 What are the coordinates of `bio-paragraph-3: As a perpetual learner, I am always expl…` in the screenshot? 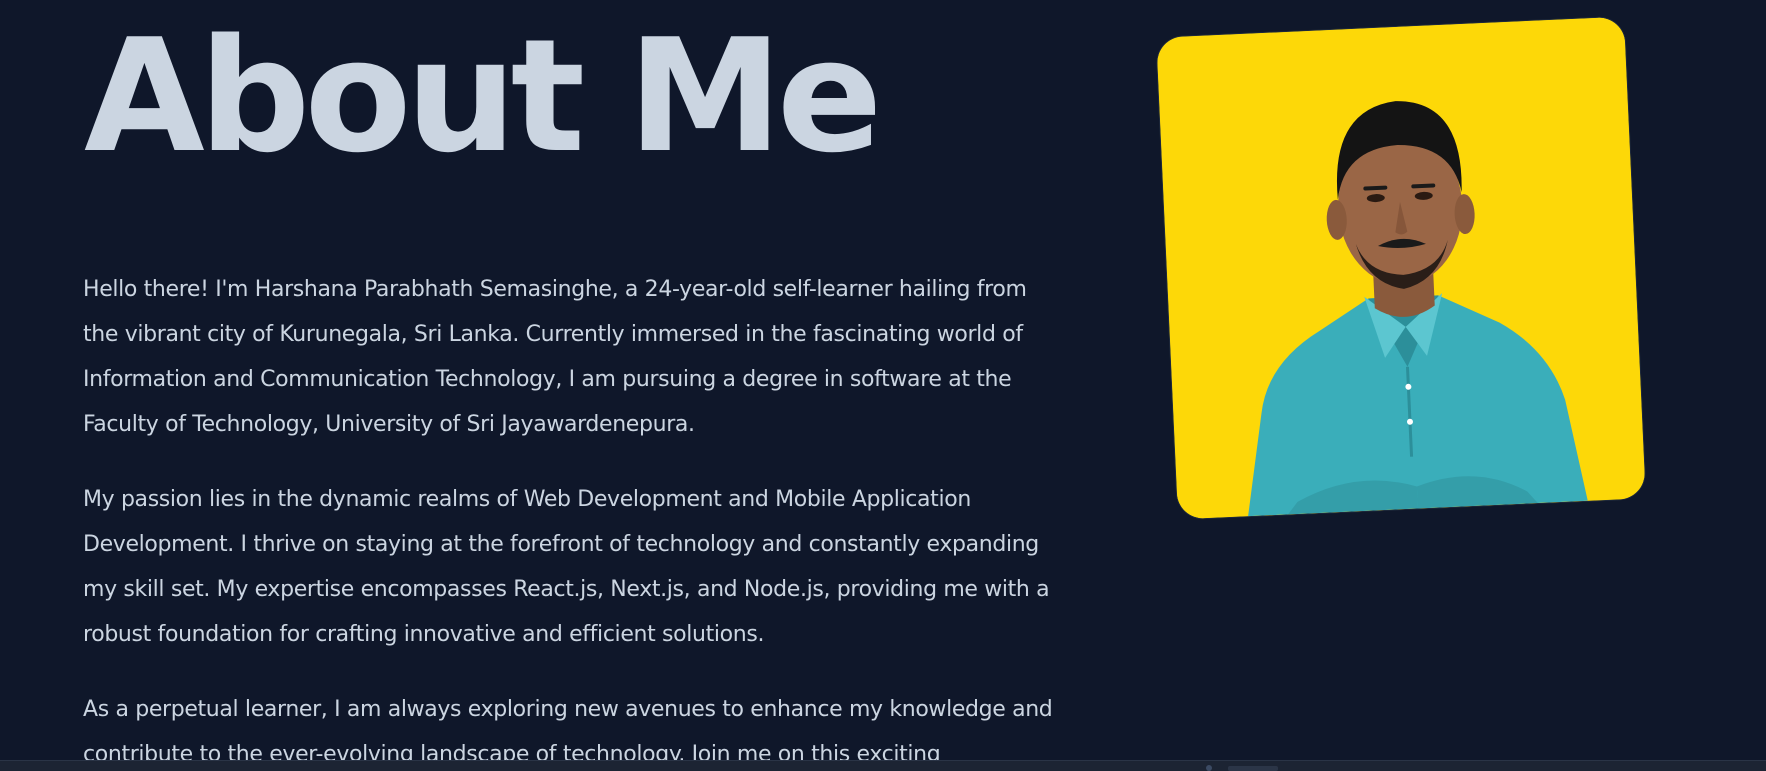 It's located at (568, 728).